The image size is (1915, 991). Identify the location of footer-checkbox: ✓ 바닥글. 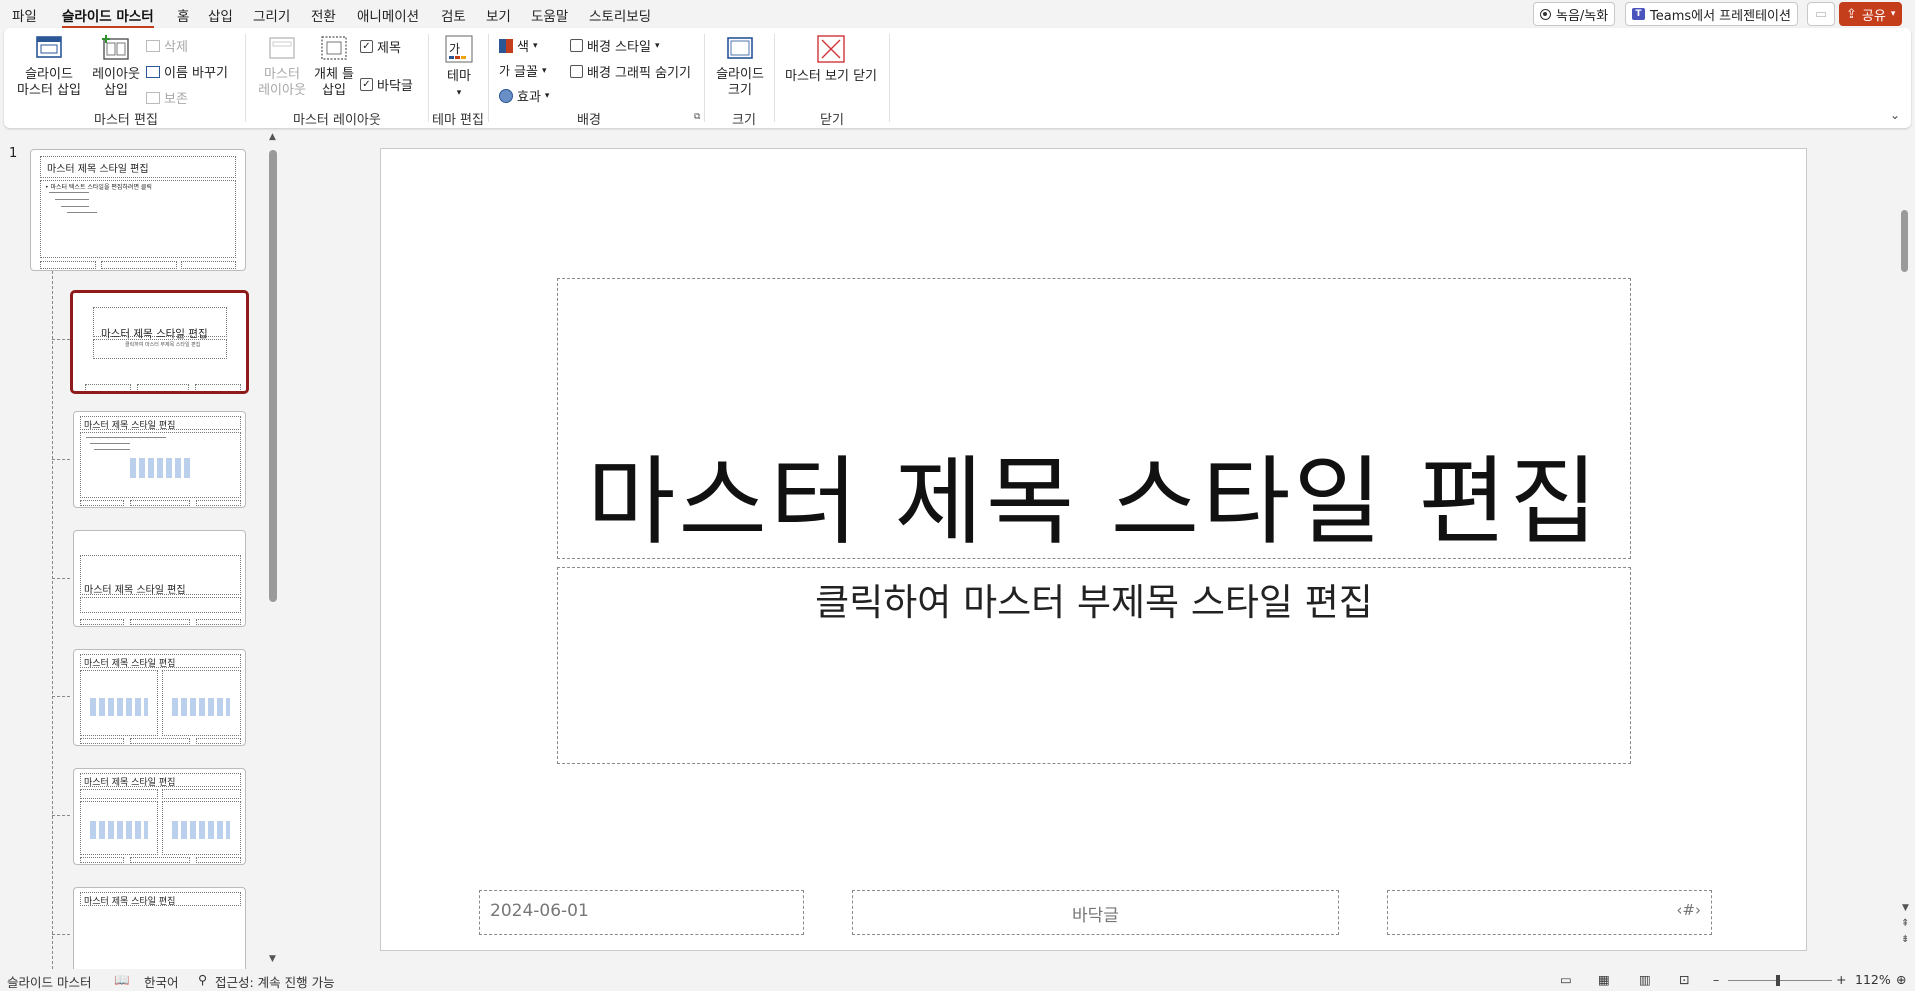
(386, 84).